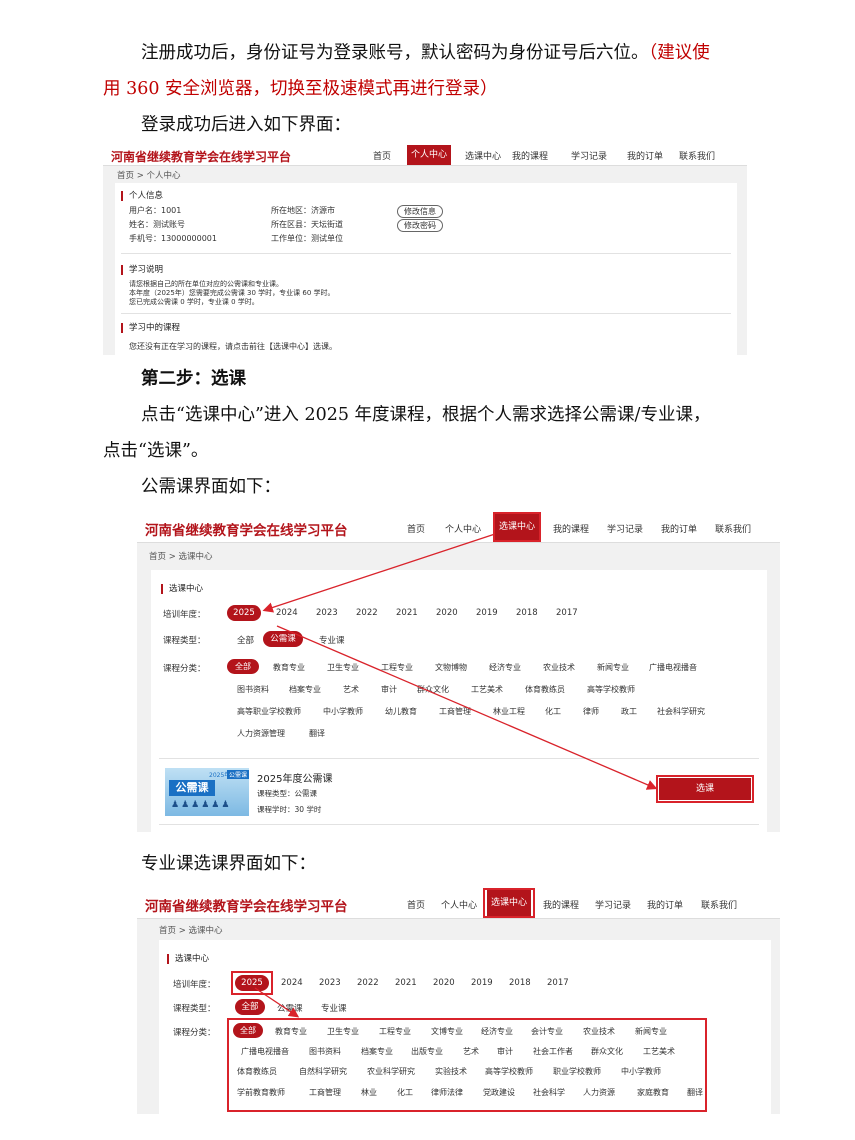  I want to click on platform-brand: 河南省继续教育学会在线学习平台, so click(201, 157).